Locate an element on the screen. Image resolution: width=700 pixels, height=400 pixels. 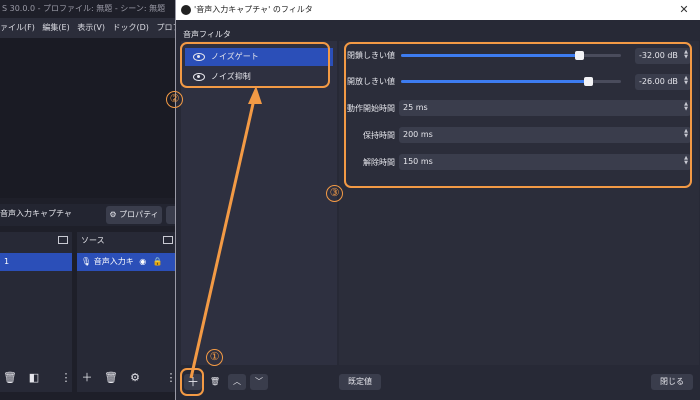
annotation-arrow-head is located at coordinates (255, 95).